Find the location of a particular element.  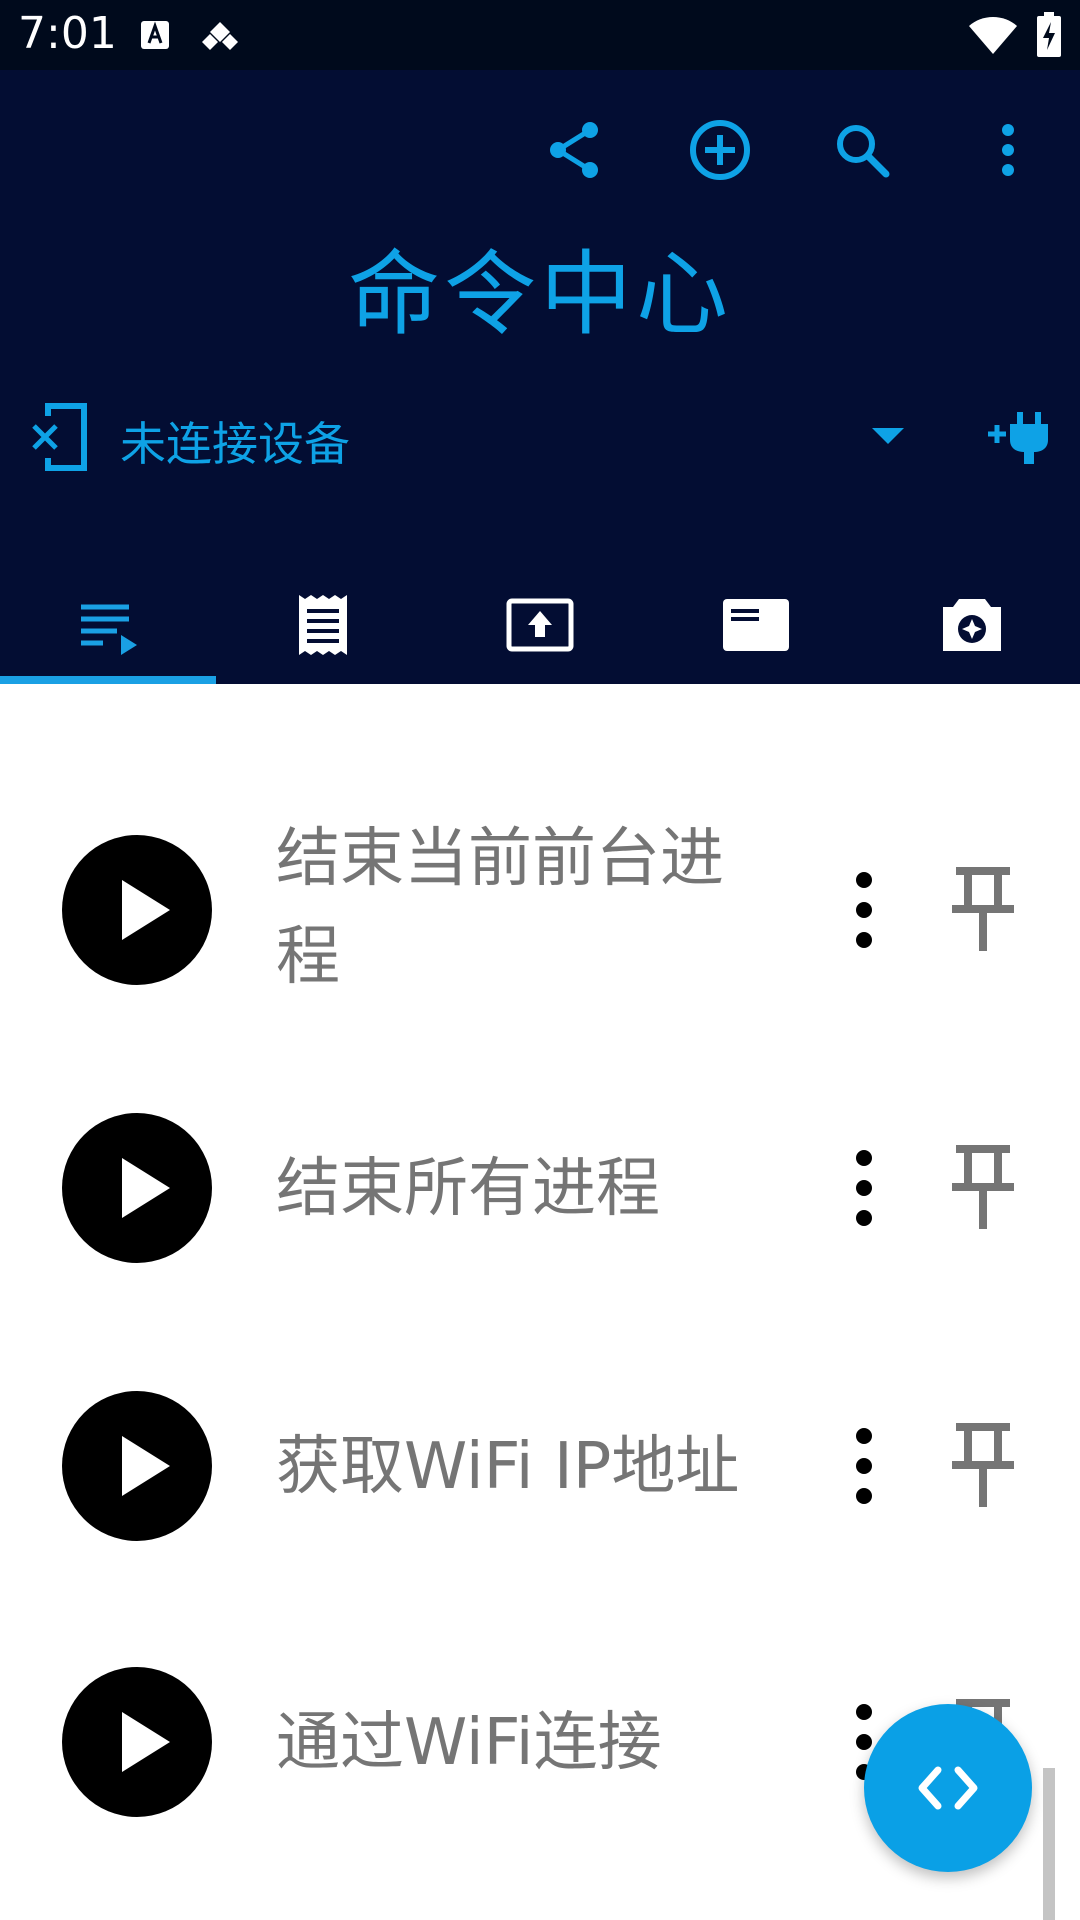

add-plug-icon is located at coordinates (1020, 436).